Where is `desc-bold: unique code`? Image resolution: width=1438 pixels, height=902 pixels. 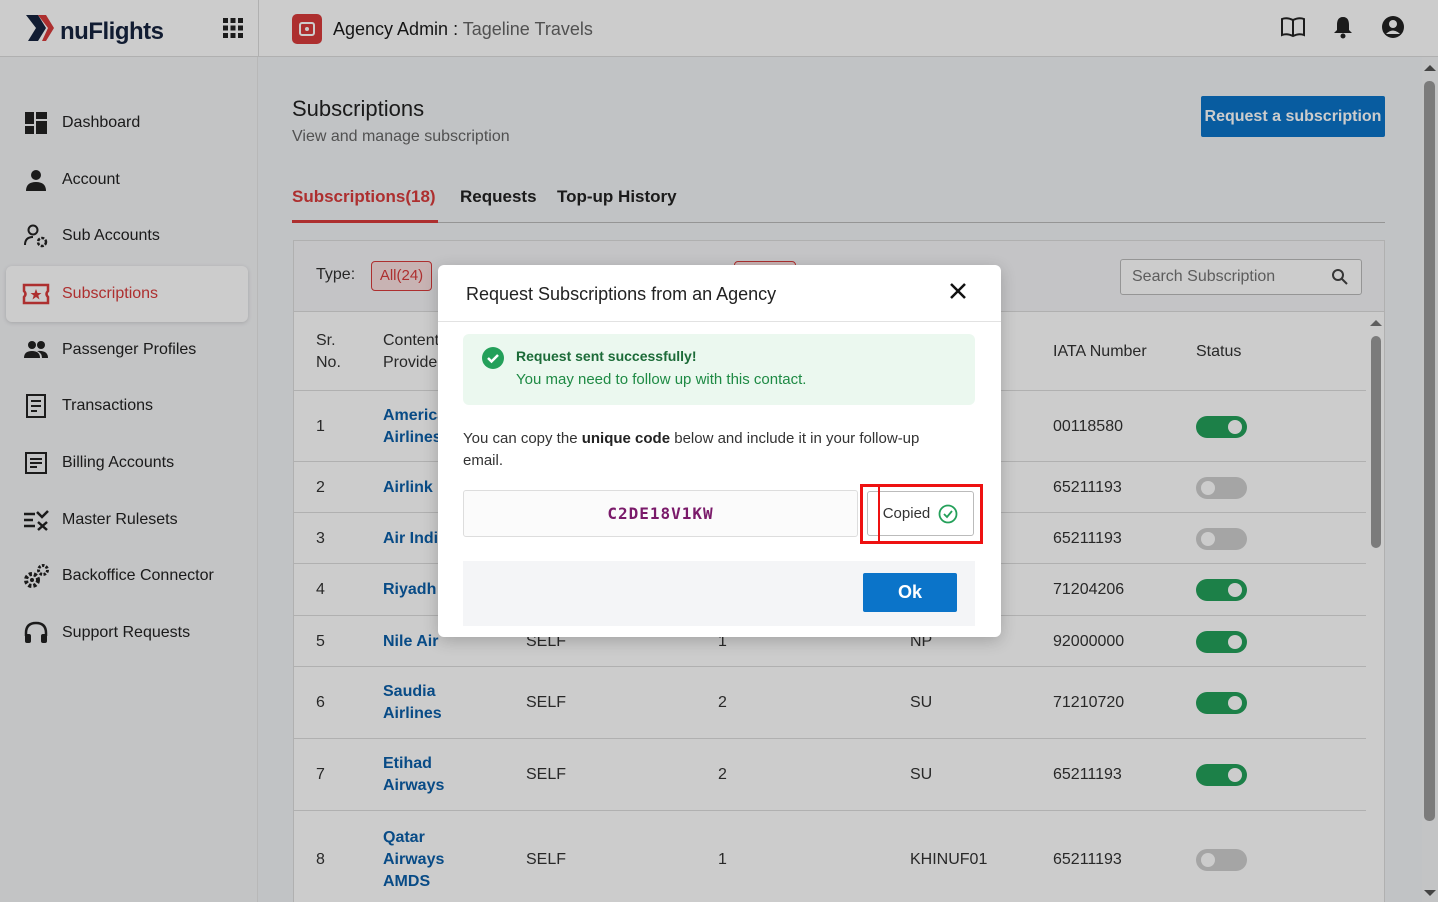 desc-bold: unique code is located at coordinates (626, 438).